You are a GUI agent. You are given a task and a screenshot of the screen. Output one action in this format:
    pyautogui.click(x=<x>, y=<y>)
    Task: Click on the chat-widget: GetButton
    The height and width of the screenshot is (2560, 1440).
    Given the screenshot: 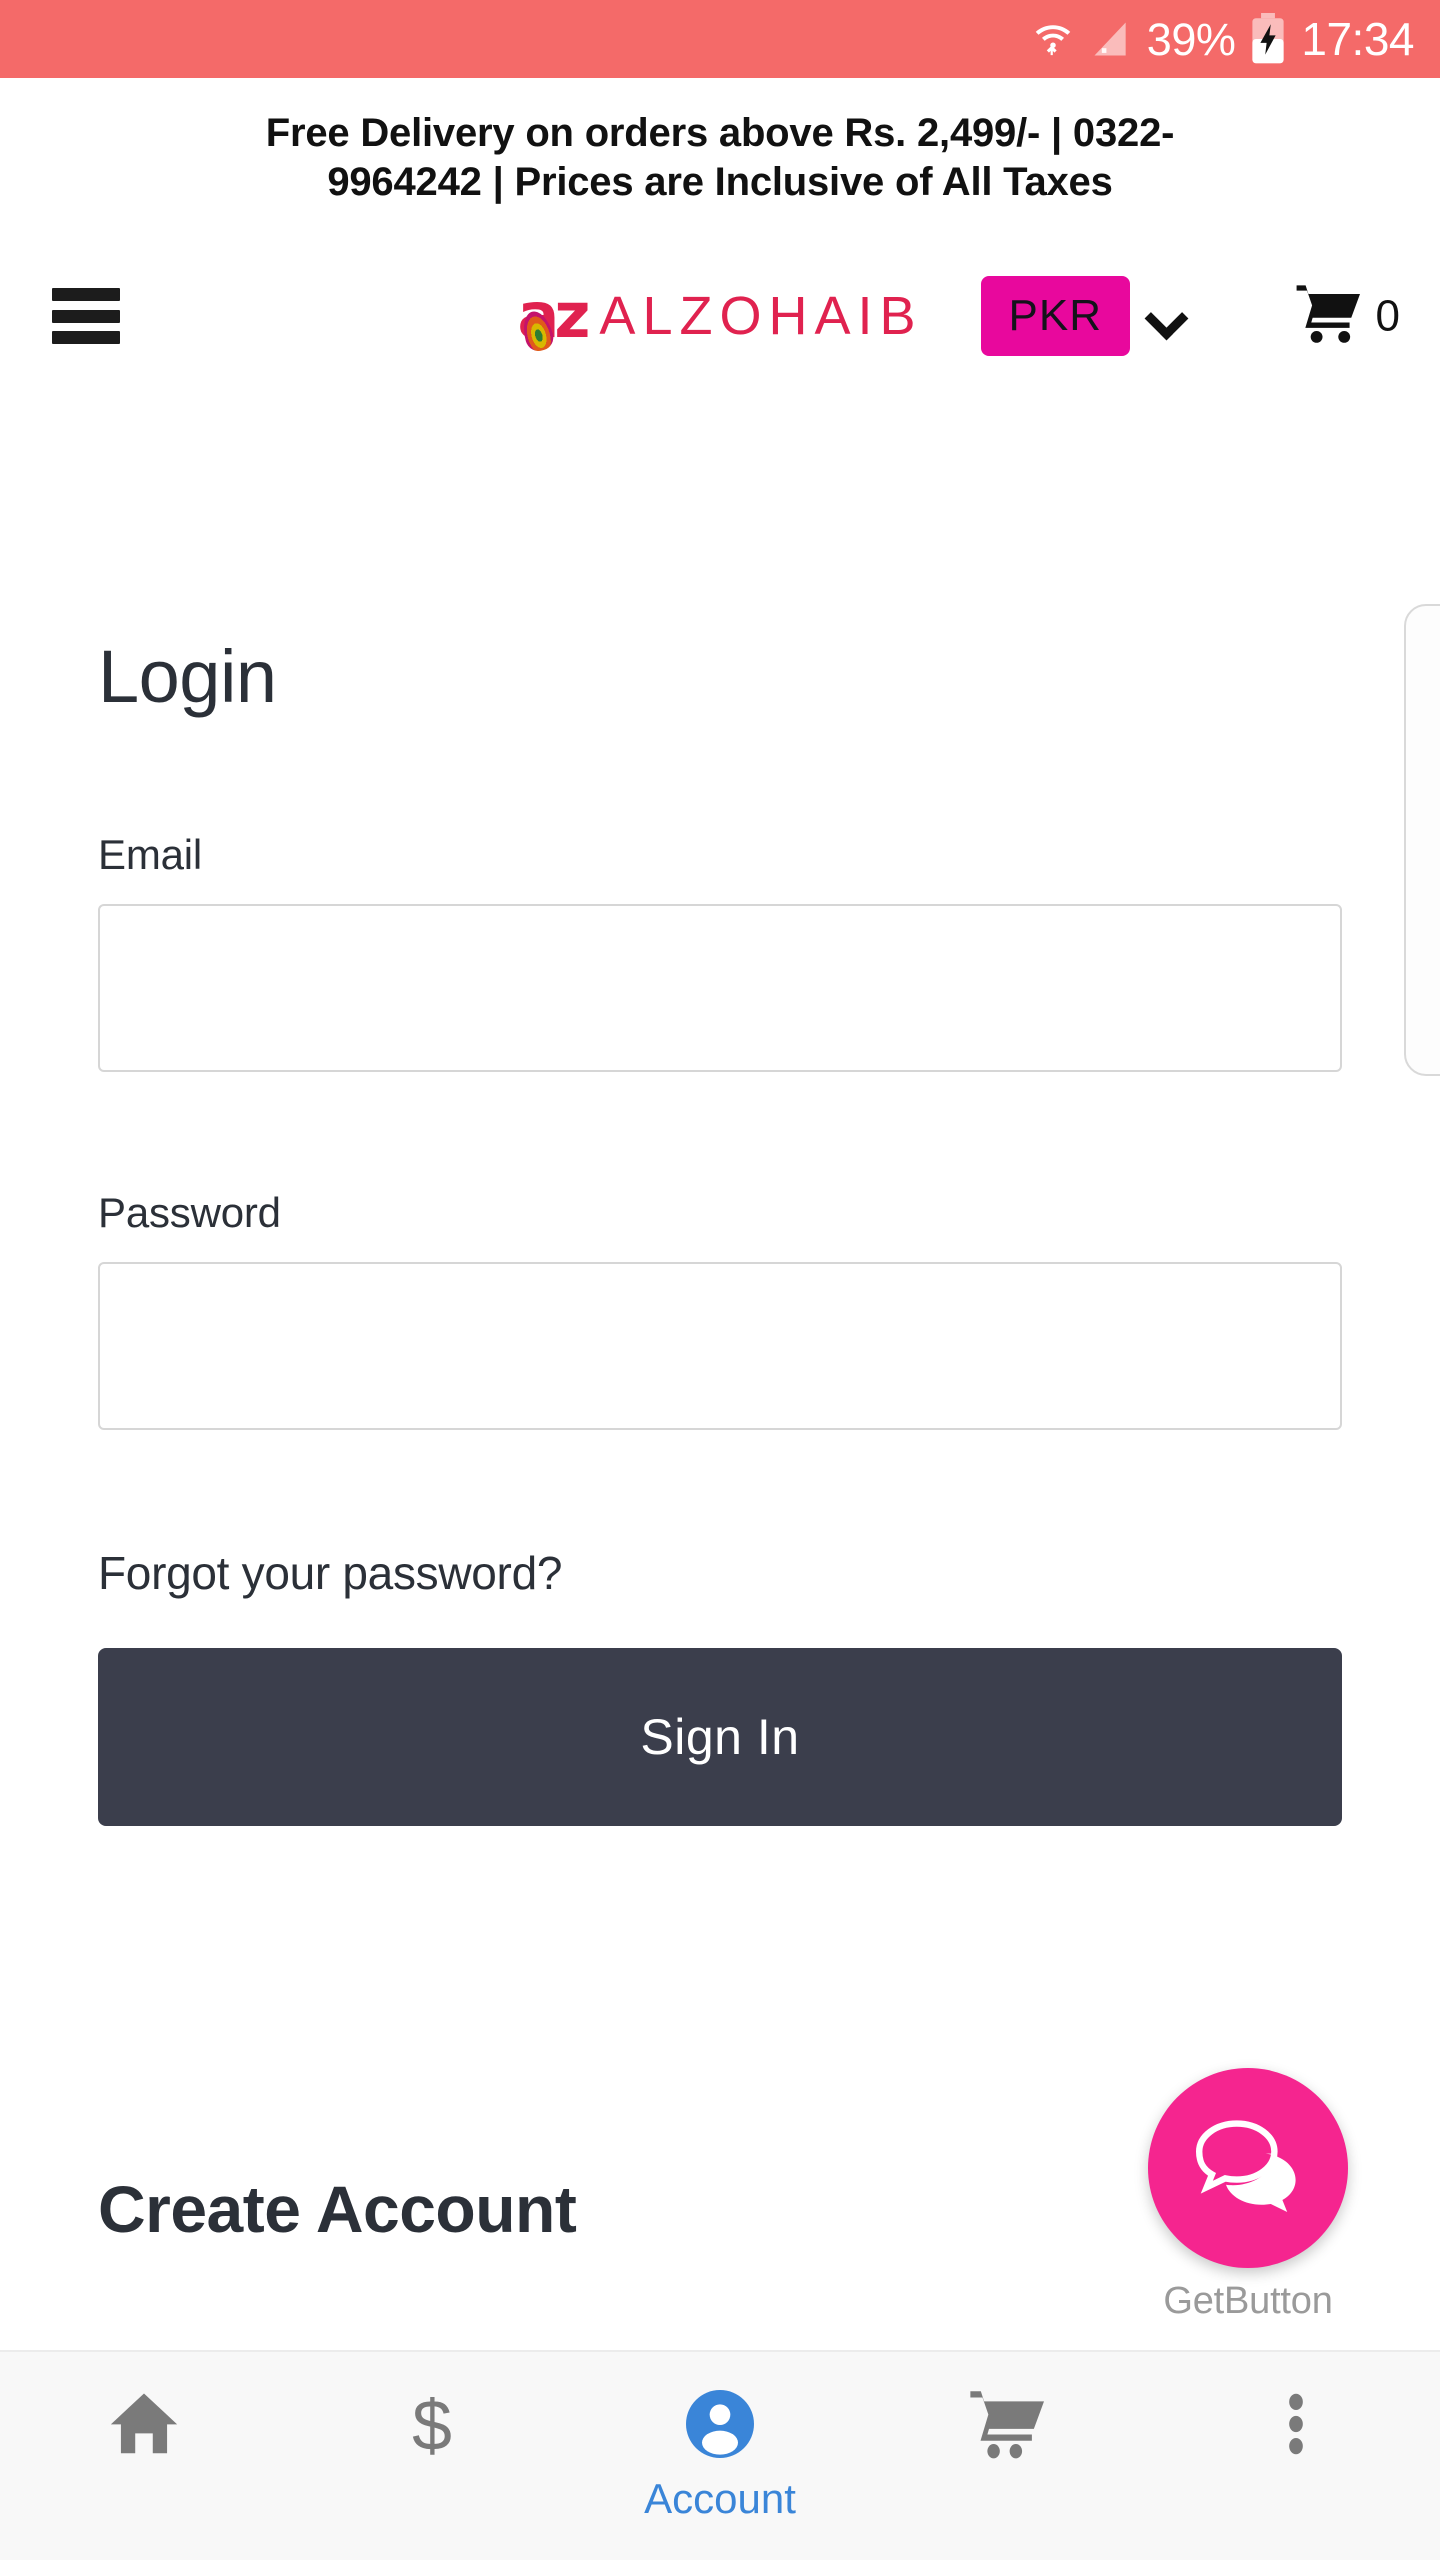 What is the action you would take?
    pyautogui.click(x=1248, y=2194)
    